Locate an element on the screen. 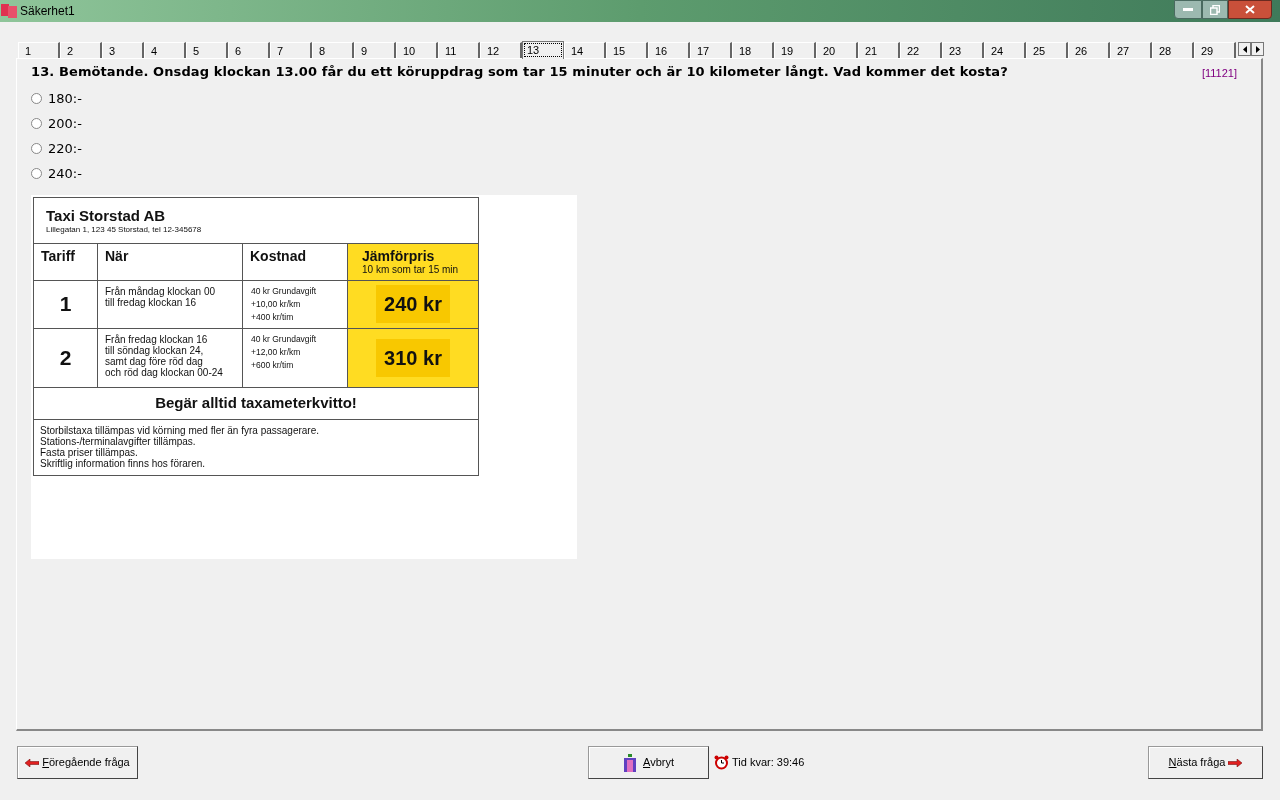 The height and width of the screenshot is (800, 1280). minimize-icon is located at coordinates (1188, 9).